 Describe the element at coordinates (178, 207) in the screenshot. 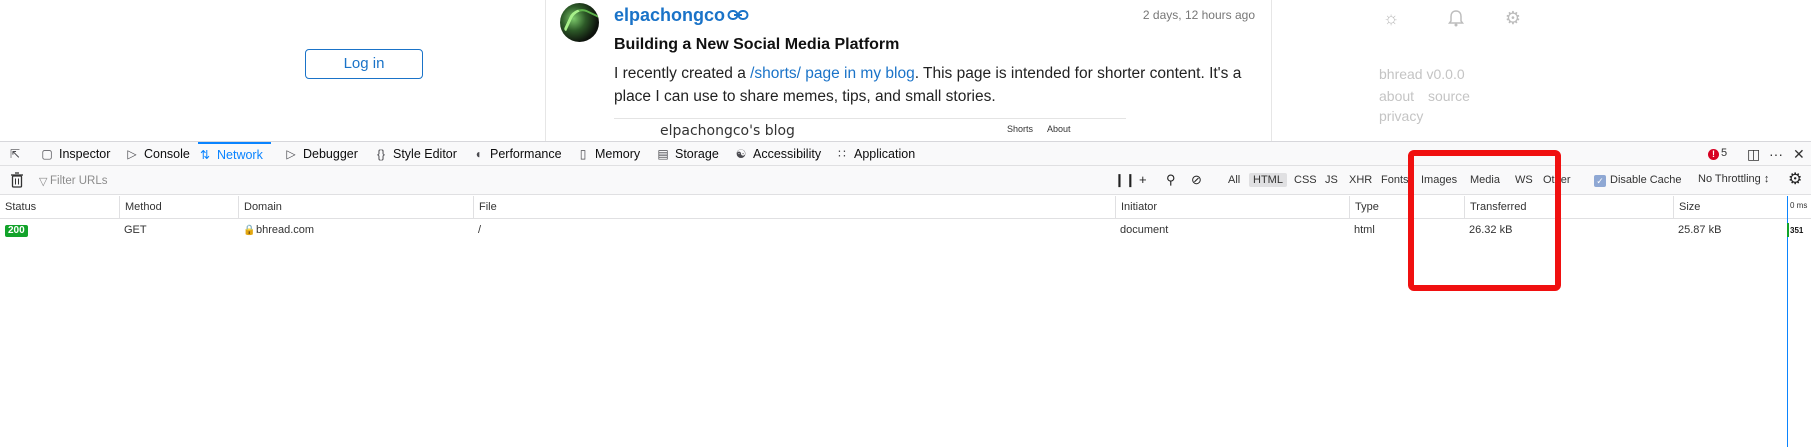

I see `column-method: Method` at that location.